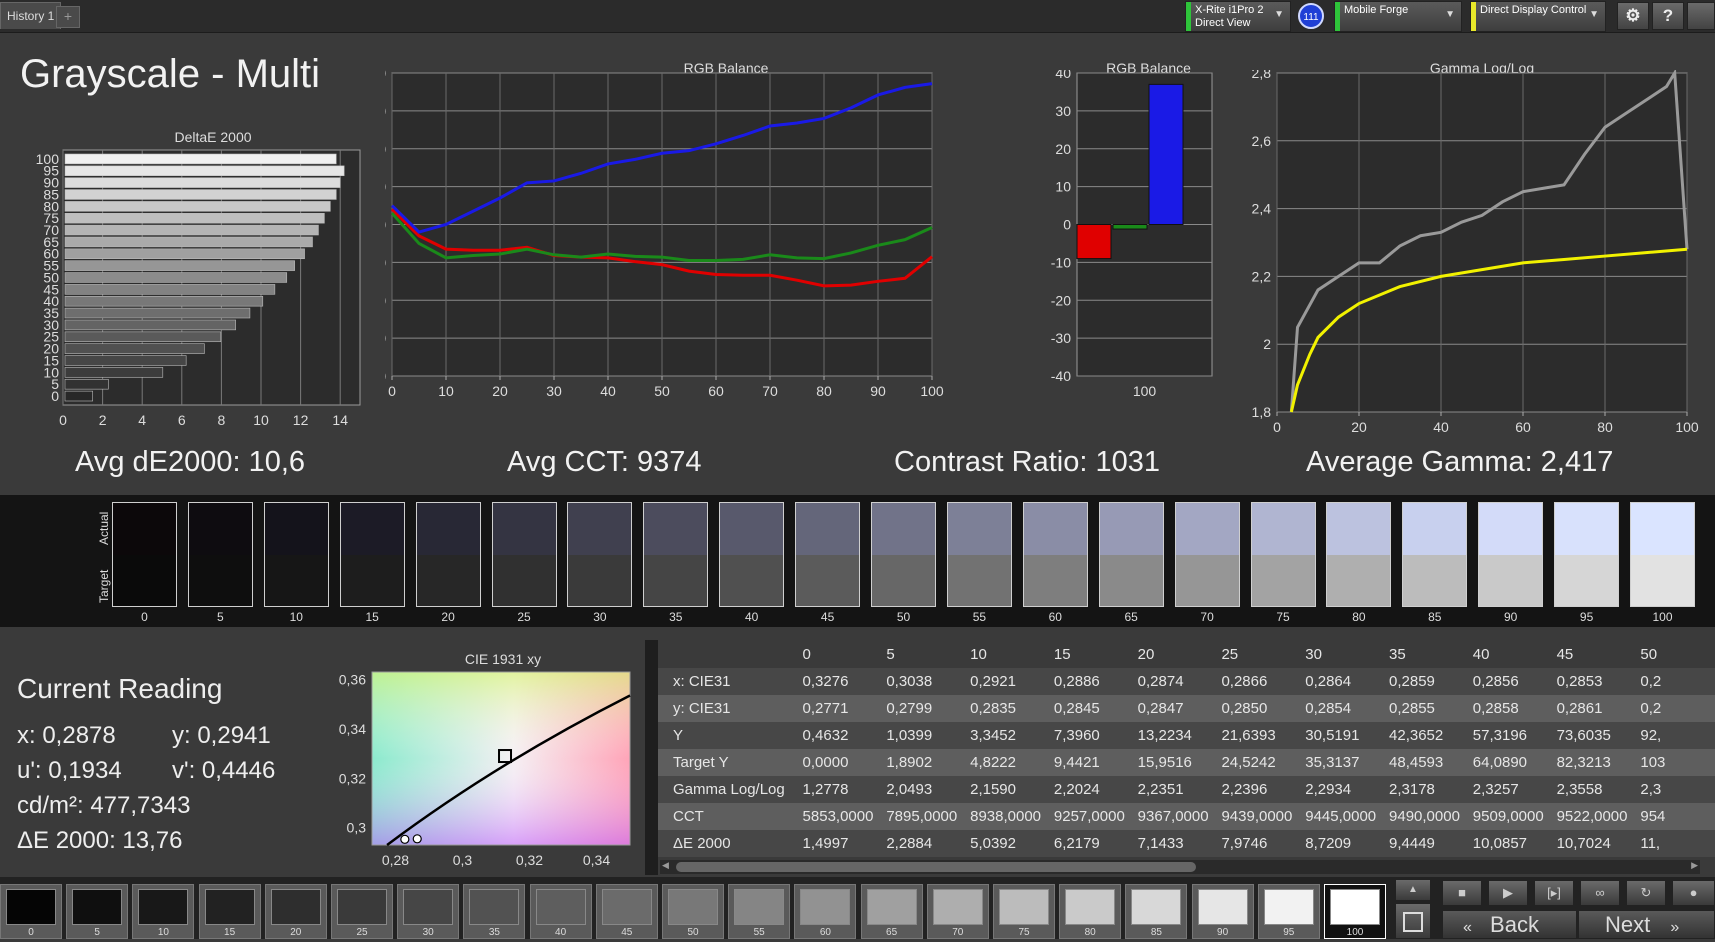 The height and width of the screenshot is (942, 1715). Describe the element at coordinates (1701, 16) in the screenshot. I see `more-button` at that location.